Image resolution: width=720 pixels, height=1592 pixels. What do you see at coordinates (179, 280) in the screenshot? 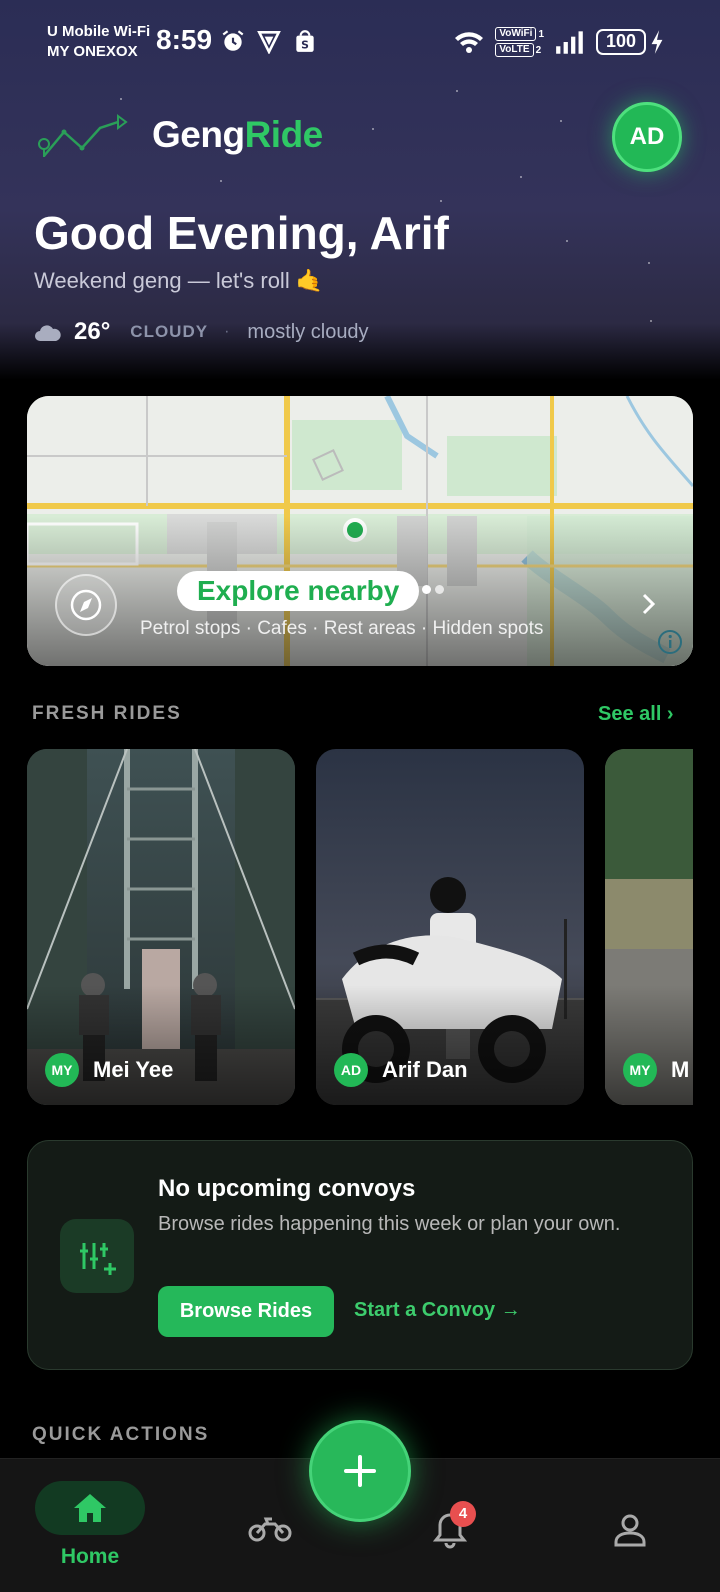
I see `greeting-subtitle: Weekend geng — let's roll 🤙` at bounding box center [179, 280].